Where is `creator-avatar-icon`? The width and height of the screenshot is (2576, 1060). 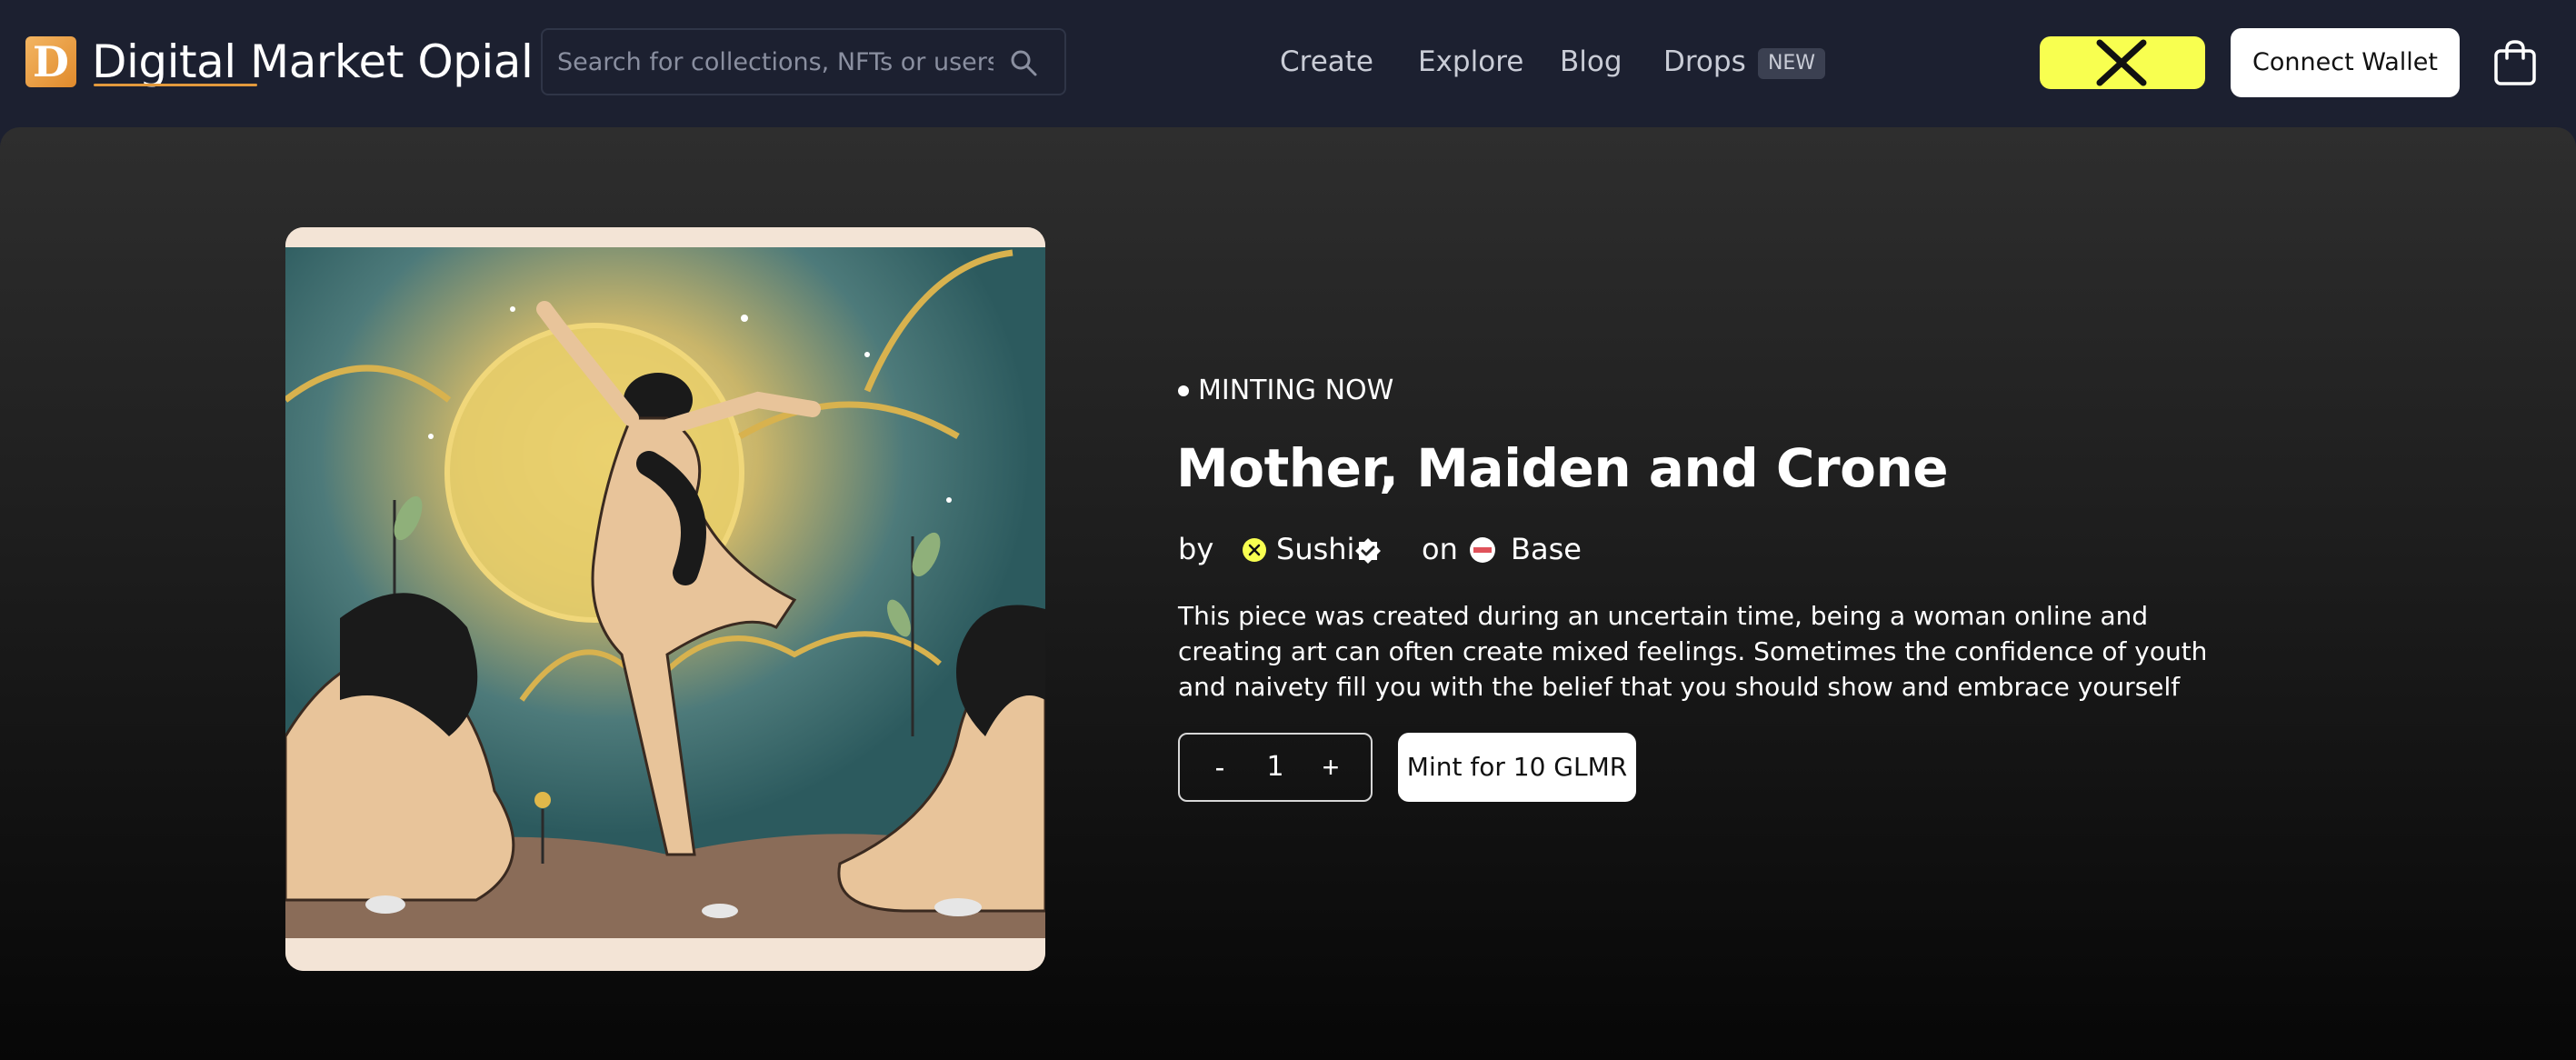
creator-avatar-icon is located at coordinates (1254, 550).